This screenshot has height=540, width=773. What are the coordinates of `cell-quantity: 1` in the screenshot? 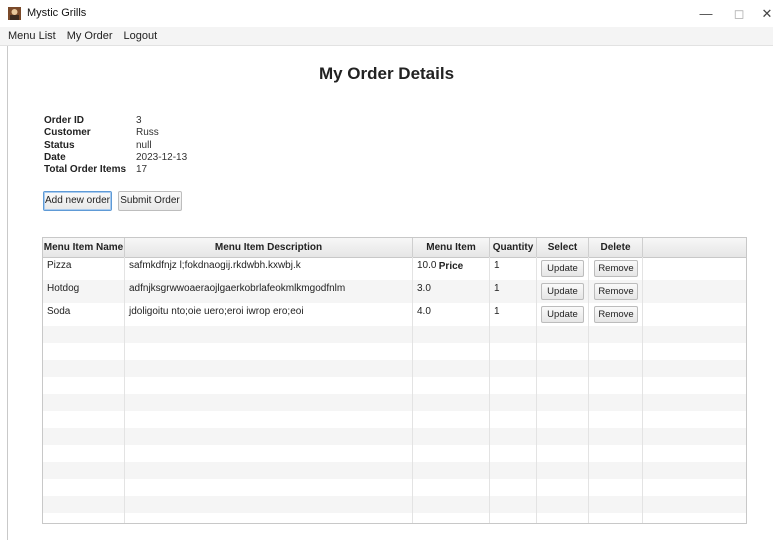 It's located at (513, 268).